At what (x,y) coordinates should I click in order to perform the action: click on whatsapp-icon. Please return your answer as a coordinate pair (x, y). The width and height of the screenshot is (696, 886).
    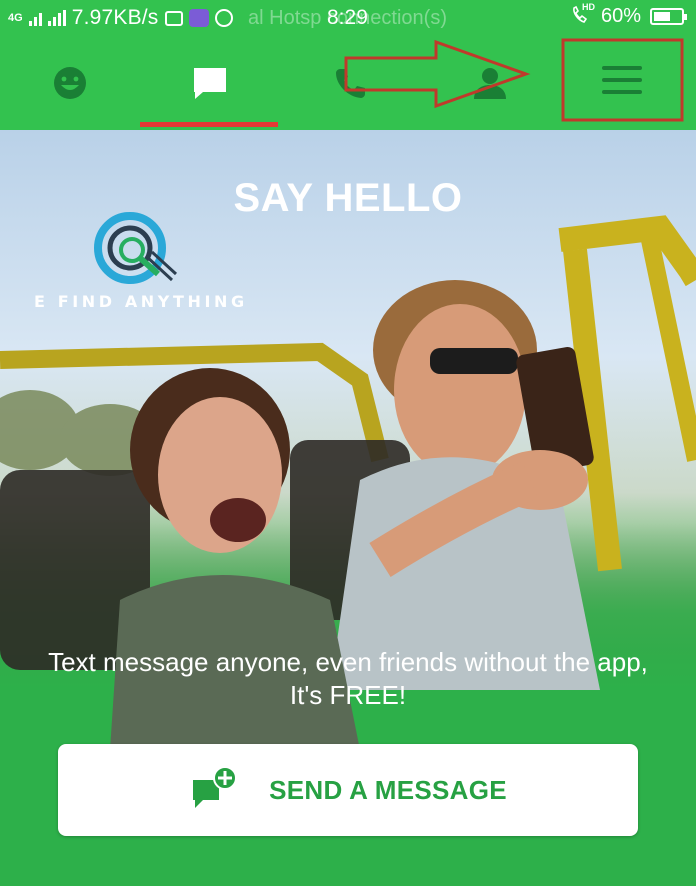
    Looking at the image, I should click on (223, 18).